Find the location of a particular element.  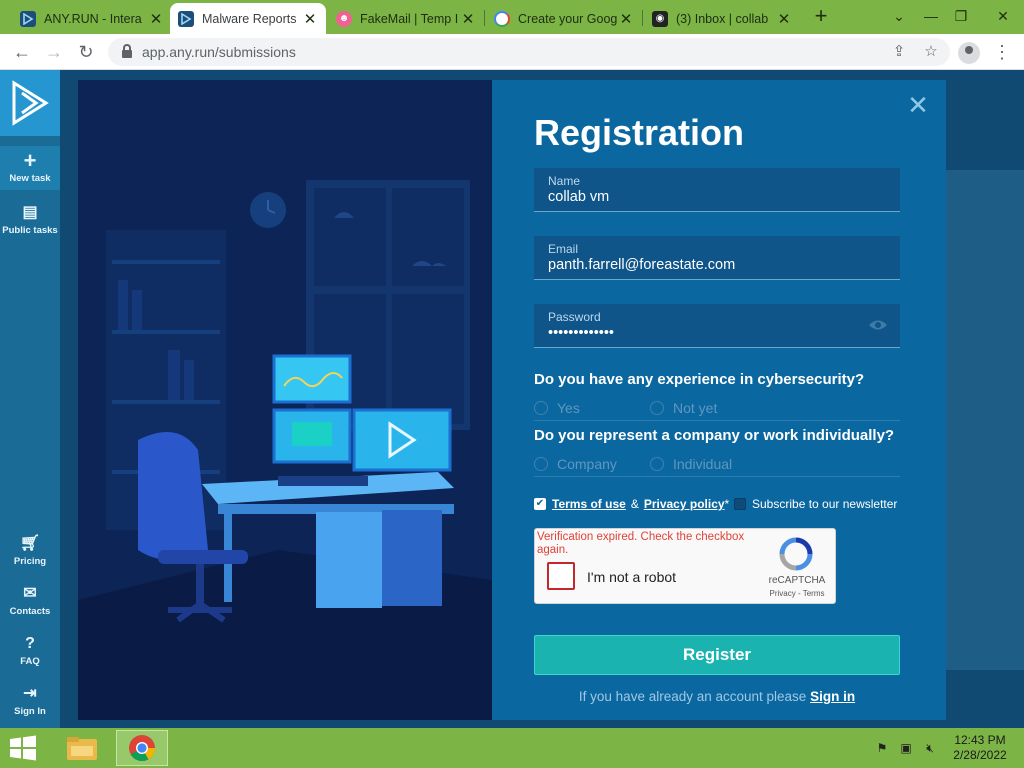

tab-anyrun: ANY.RUN - Intera ✕ is located at coordinates (92, 18).